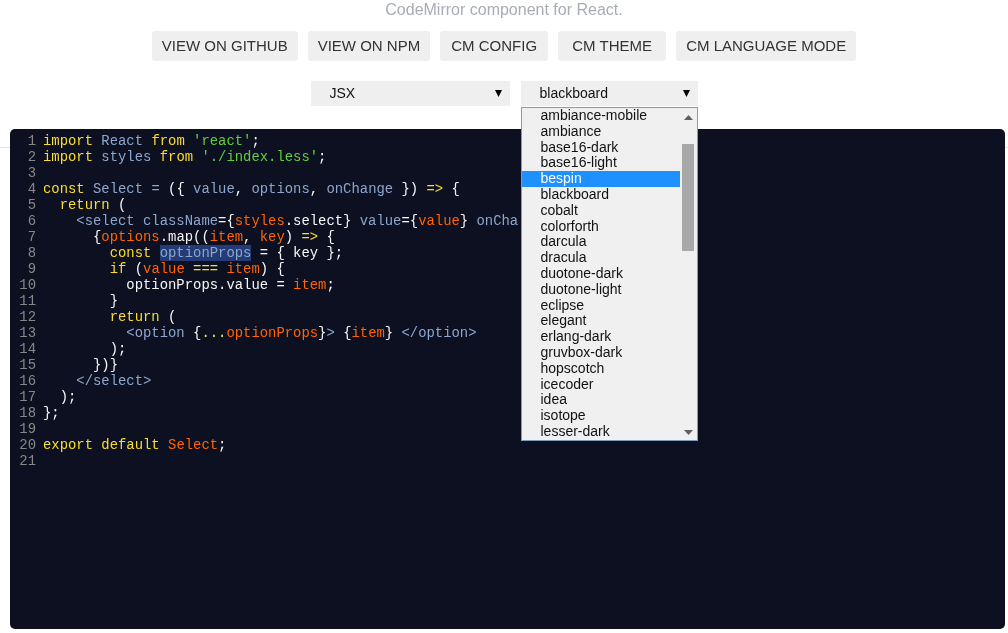 The image size is (1008, 633). What do you see at coordinates (27, 381) in the screenshot?
I see `line-number: 16` at bounding box center [27, 381].